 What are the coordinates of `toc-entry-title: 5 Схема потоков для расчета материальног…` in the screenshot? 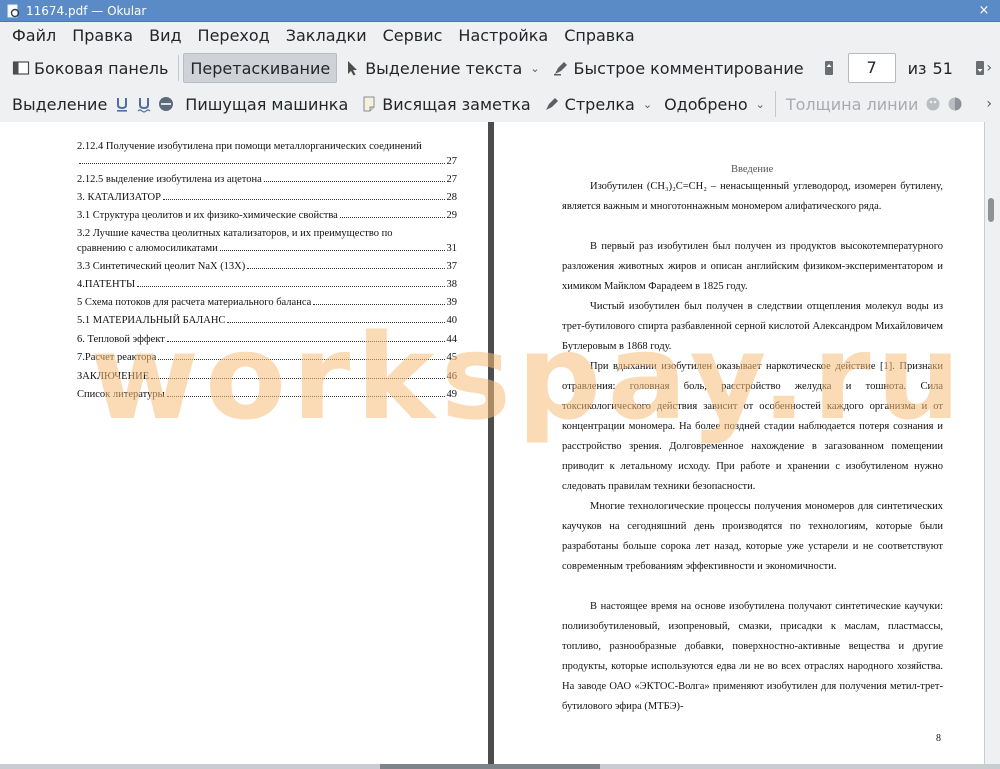 It's located at (194, 302).